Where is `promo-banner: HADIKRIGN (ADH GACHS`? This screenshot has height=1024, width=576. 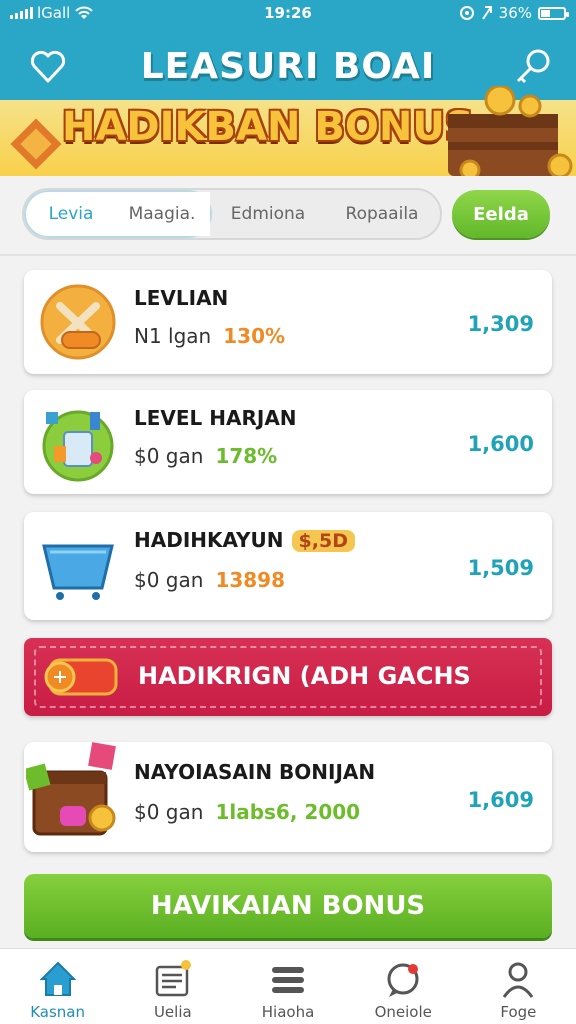
promo-banner: HADIKRIGN (ADH GACHS is located at coordinates (288, 677).